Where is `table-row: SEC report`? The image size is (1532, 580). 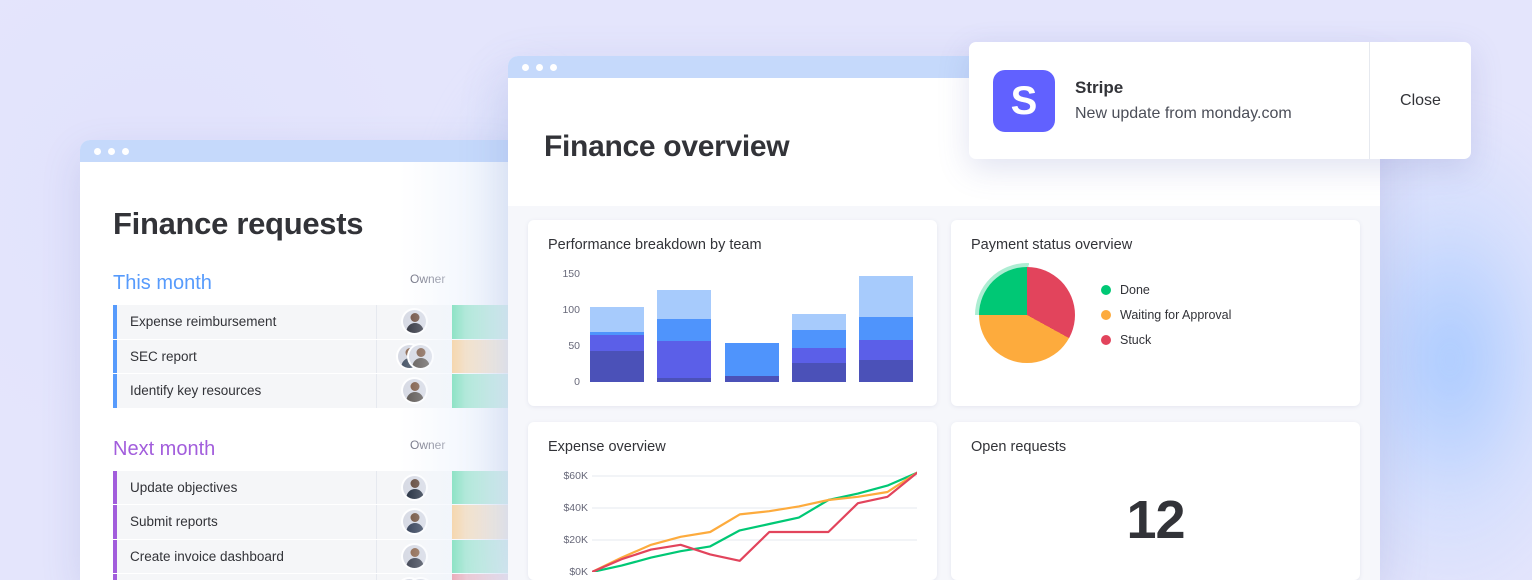 table-row: SEC report is located at coordinates (316, 356).